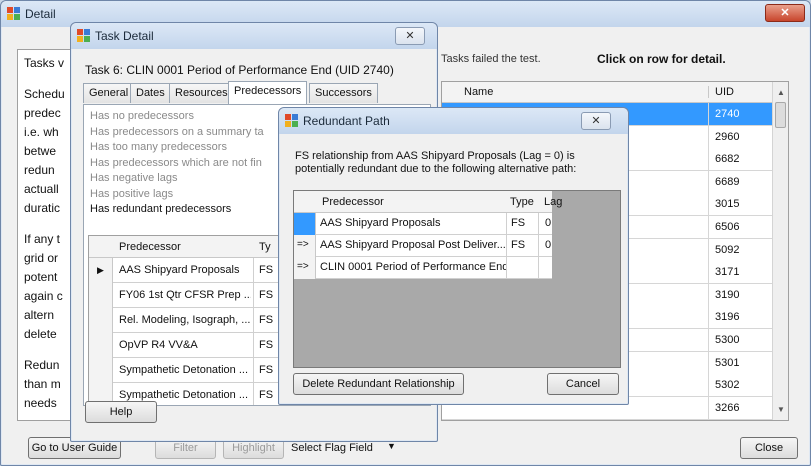 The image size is (811, 466). What do you see at coordinates (428, 202) in the screenshot?
I see `grid-header: Predecessor Type Lag` at bounding box center [428, 202].